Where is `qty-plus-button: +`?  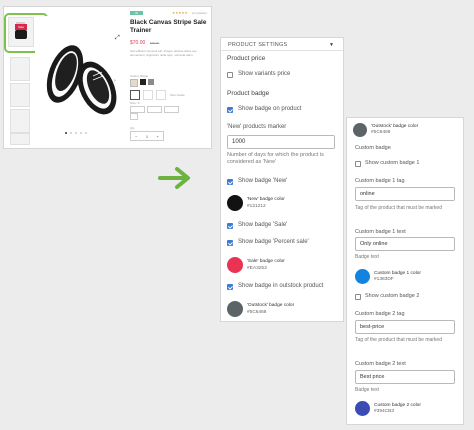
qty-plus-button: + is located at coordinates (157, 136).